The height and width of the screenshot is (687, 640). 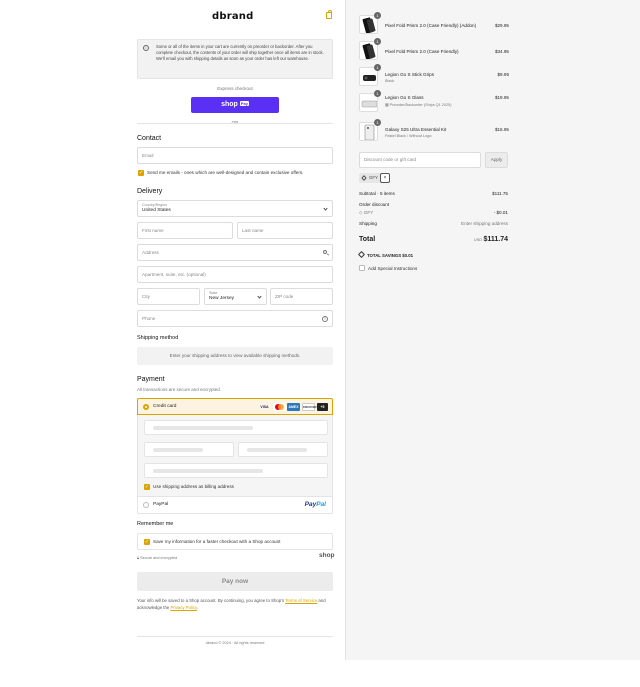 What do you see at coordinates (325, 208) in the screenshot?
I see `chevron-down-icon` at bounding box center [325, 208].